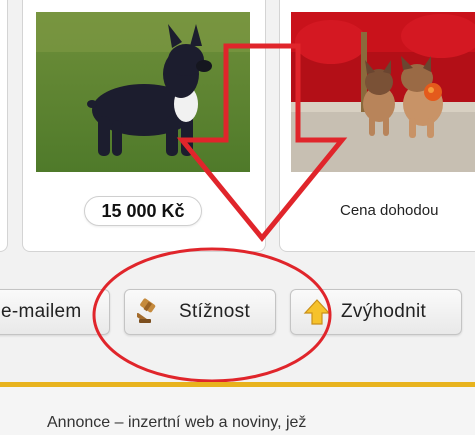  I want to click on listing-price: 15 000 Kč, so click(143, 211).